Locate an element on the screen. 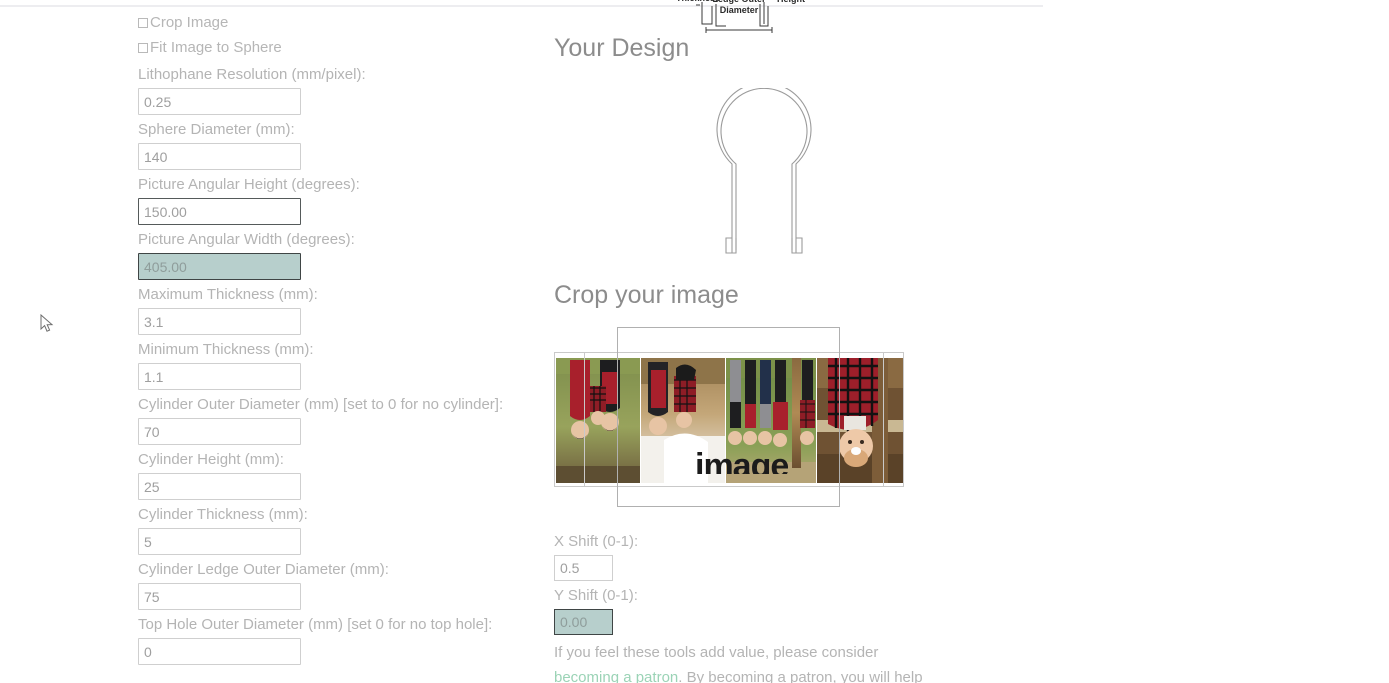 The image size is (1389, 683). sphere-cross-section-svg is located at coordinates (764, 168).